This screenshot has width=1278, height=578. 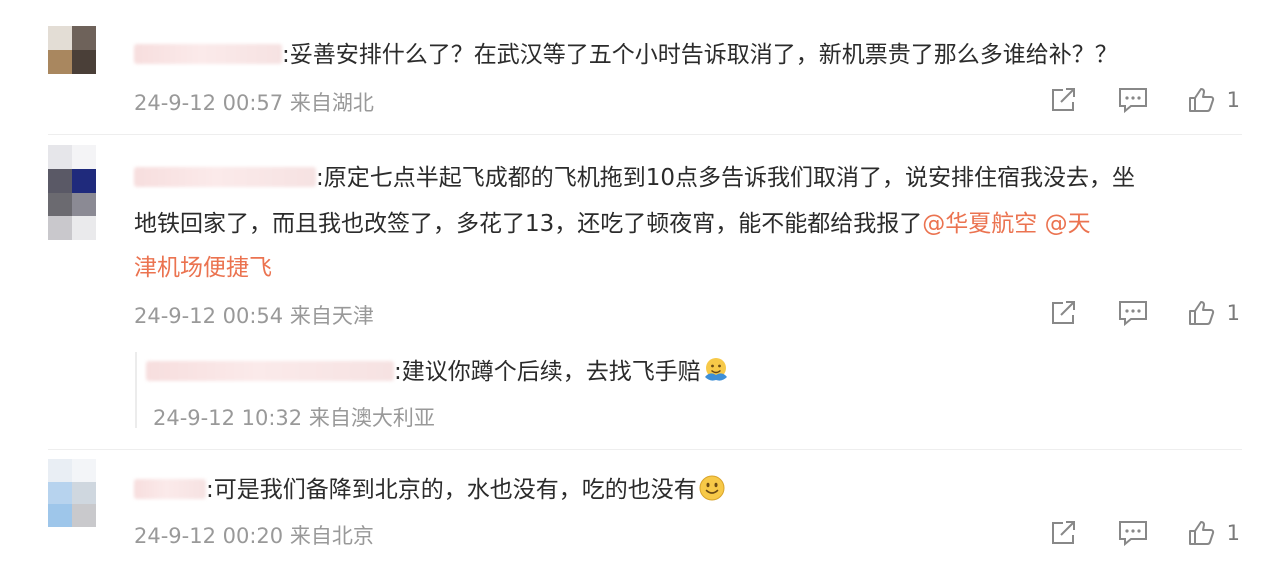 I want to click on mention-link: @天, so click(x=1068, y=224).